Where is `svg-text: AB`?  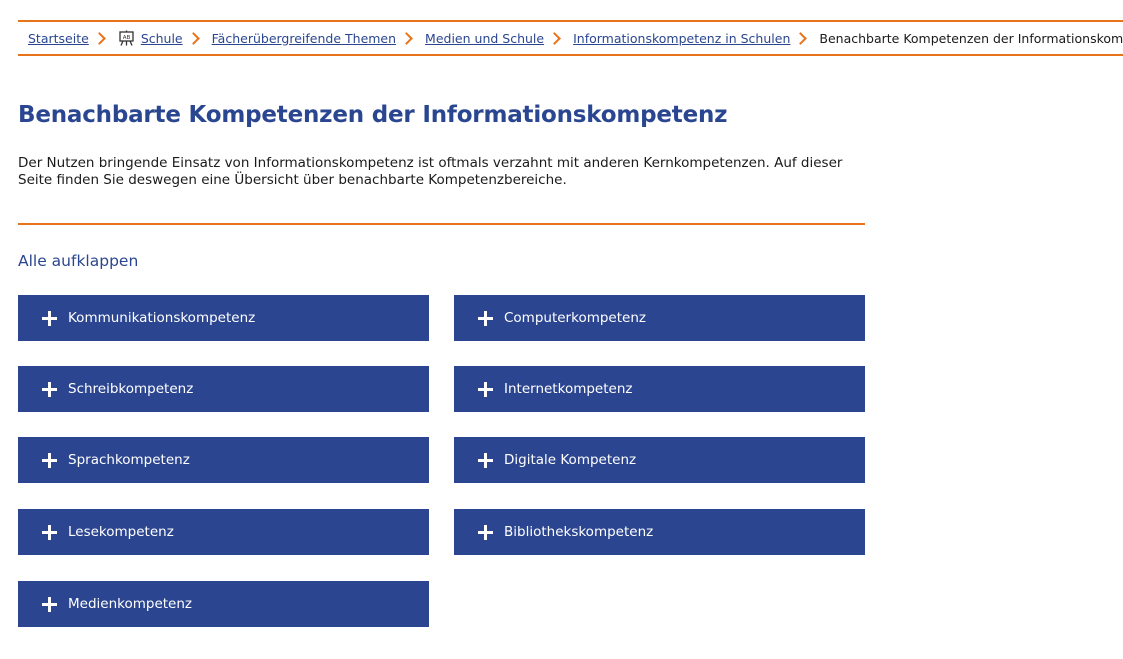 svg-text: AB is located at coordinates (127, 38).